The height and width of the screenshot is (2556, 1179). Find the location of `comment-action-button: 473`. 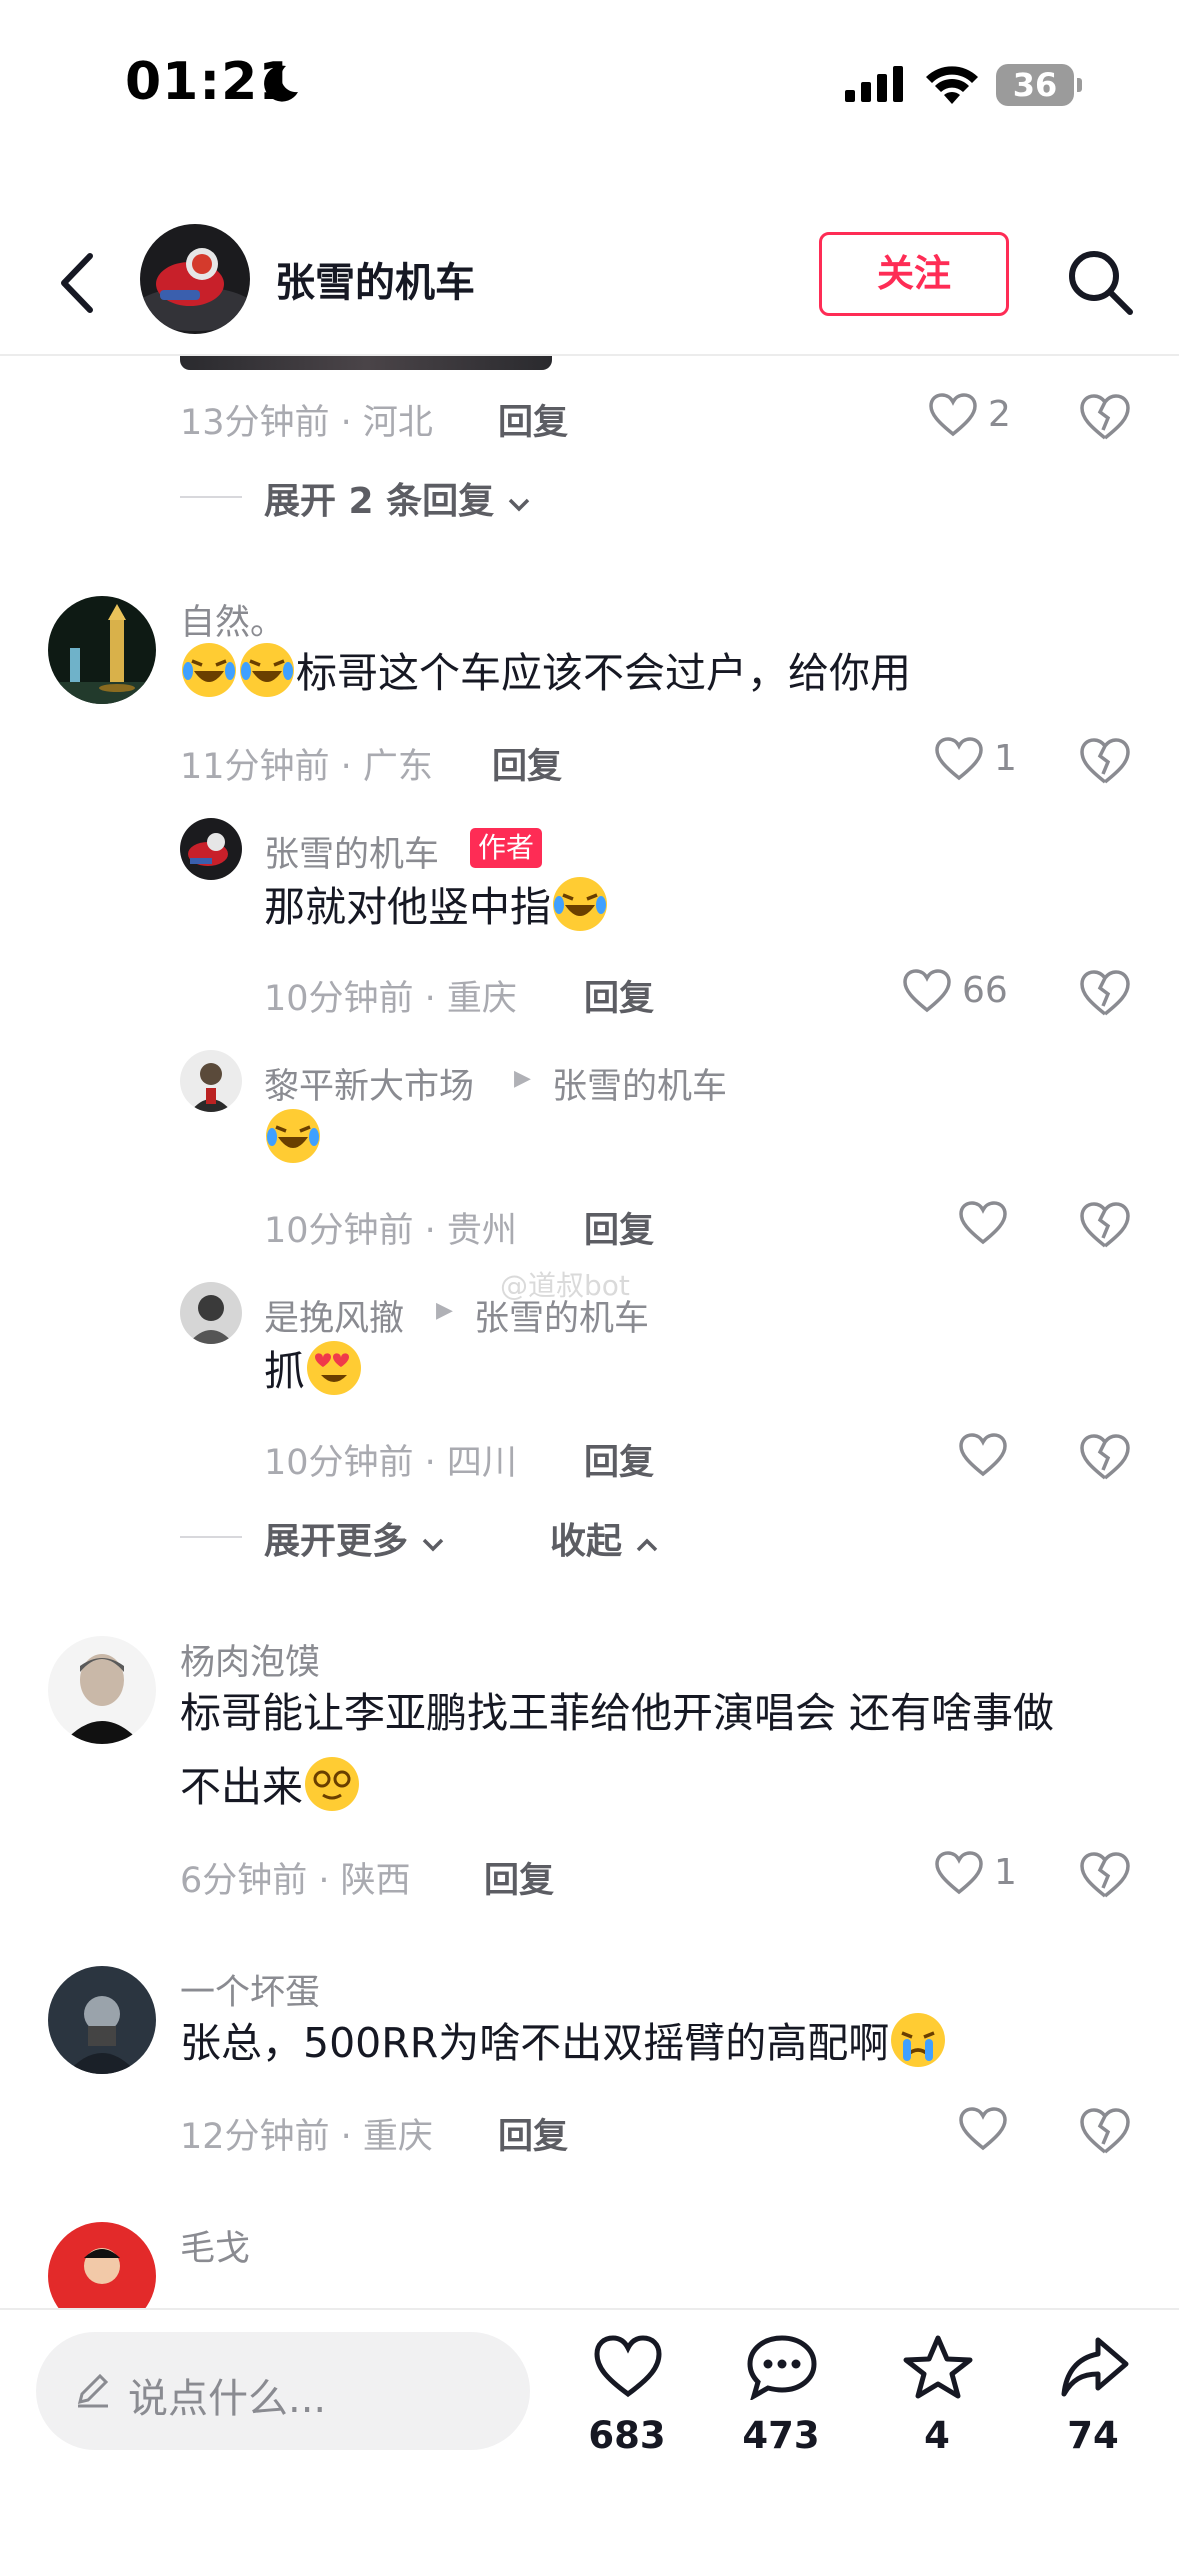

comment-action-button: 473 is located at coordinates (781, 2409).